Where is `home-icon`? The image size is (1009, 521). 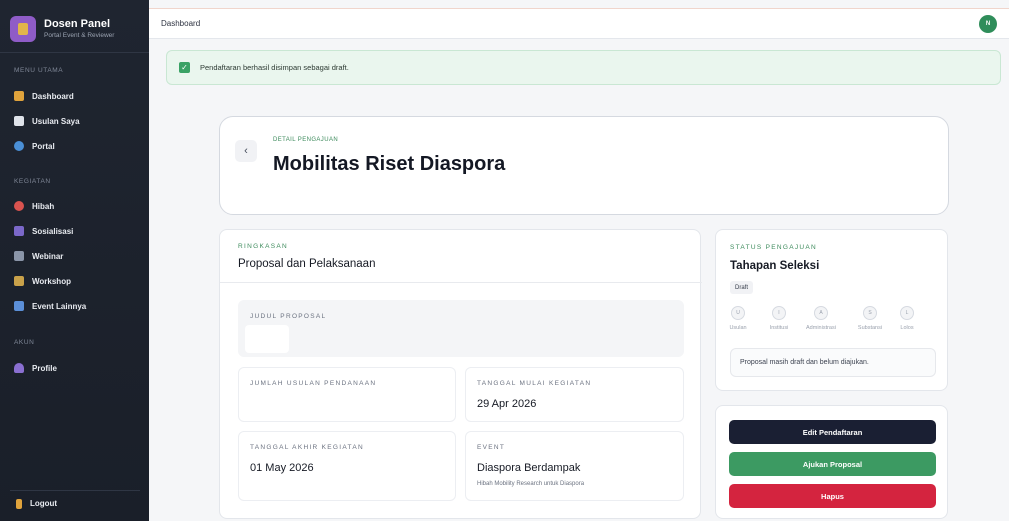
home-icon is located at coordinates (19, 96).